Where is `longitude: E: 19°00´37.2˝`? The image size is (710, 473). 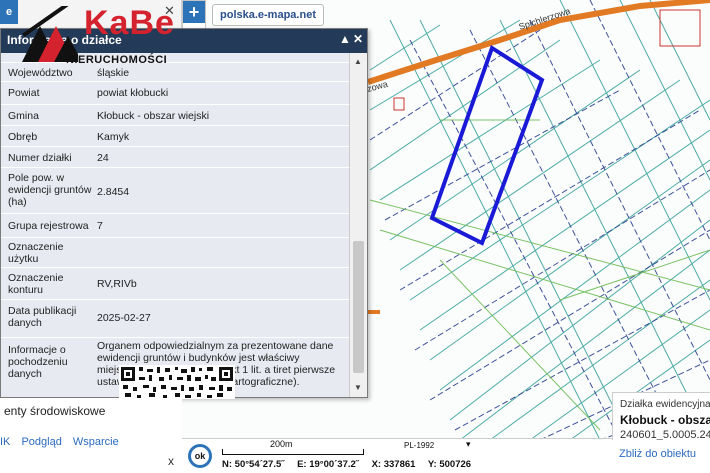 longitude: E: 19°00´37.2˝ is located at coordinates (328, 464).